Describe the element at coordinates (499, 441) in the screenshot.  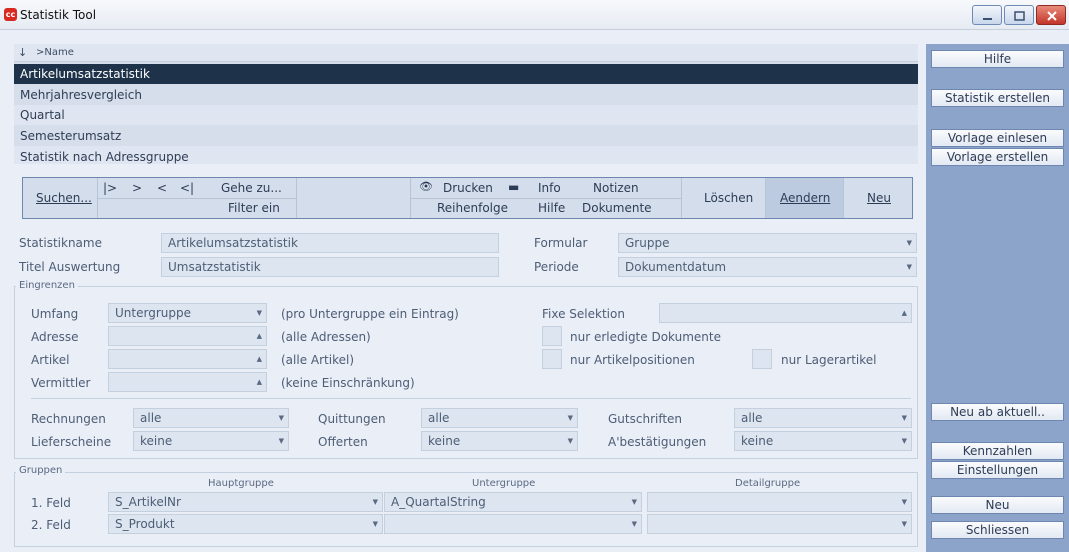
I see `offerten-select: keine ▼` at that location.